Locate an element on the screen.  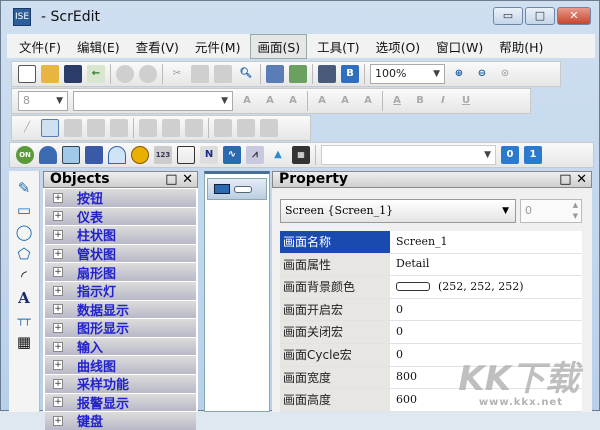
alarm-icon: ▲ is located at coordinates (278, 155).